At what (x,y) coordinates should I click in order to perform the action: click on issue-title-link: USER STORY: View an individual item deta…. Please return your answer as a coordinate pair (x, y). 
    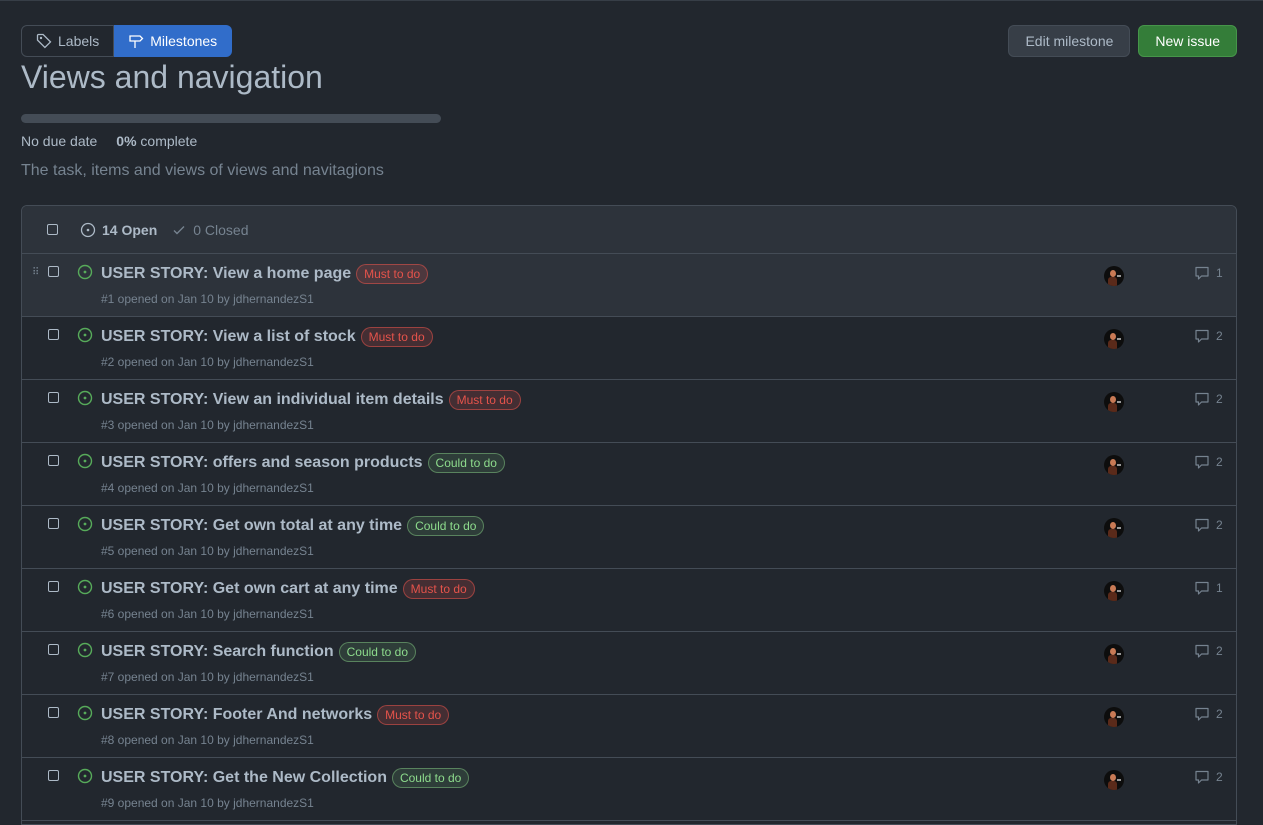
    Looking at the image, I should click on (272, 400).